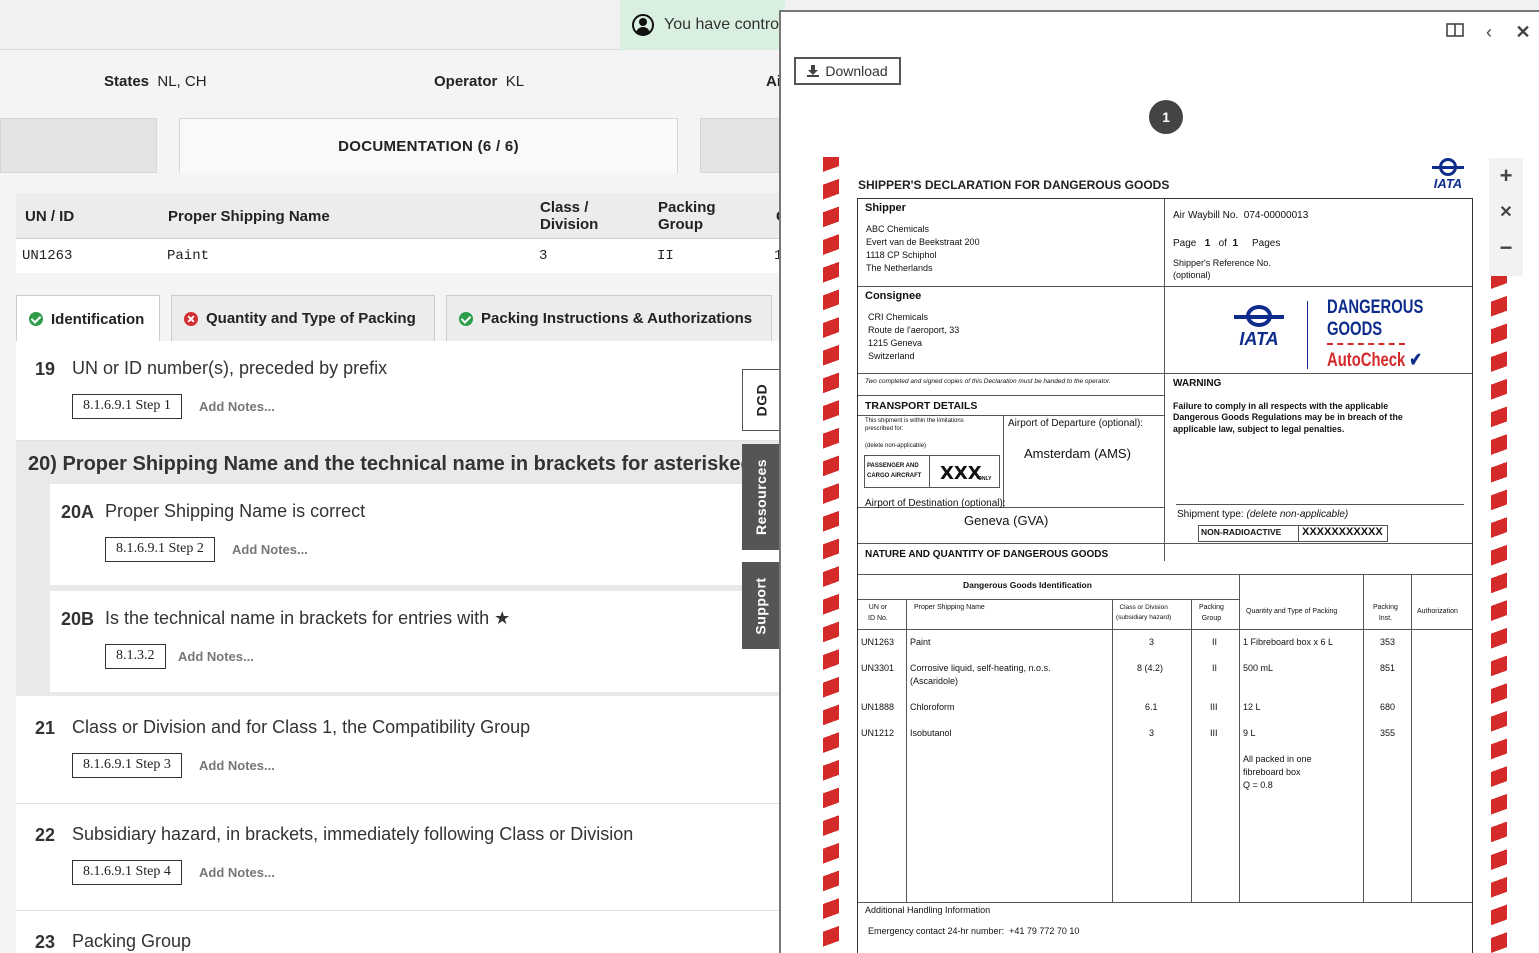 This screenshot has width=1539, height=953. I want to click on side-tab-resources-label: Resources, so click(761, 497).